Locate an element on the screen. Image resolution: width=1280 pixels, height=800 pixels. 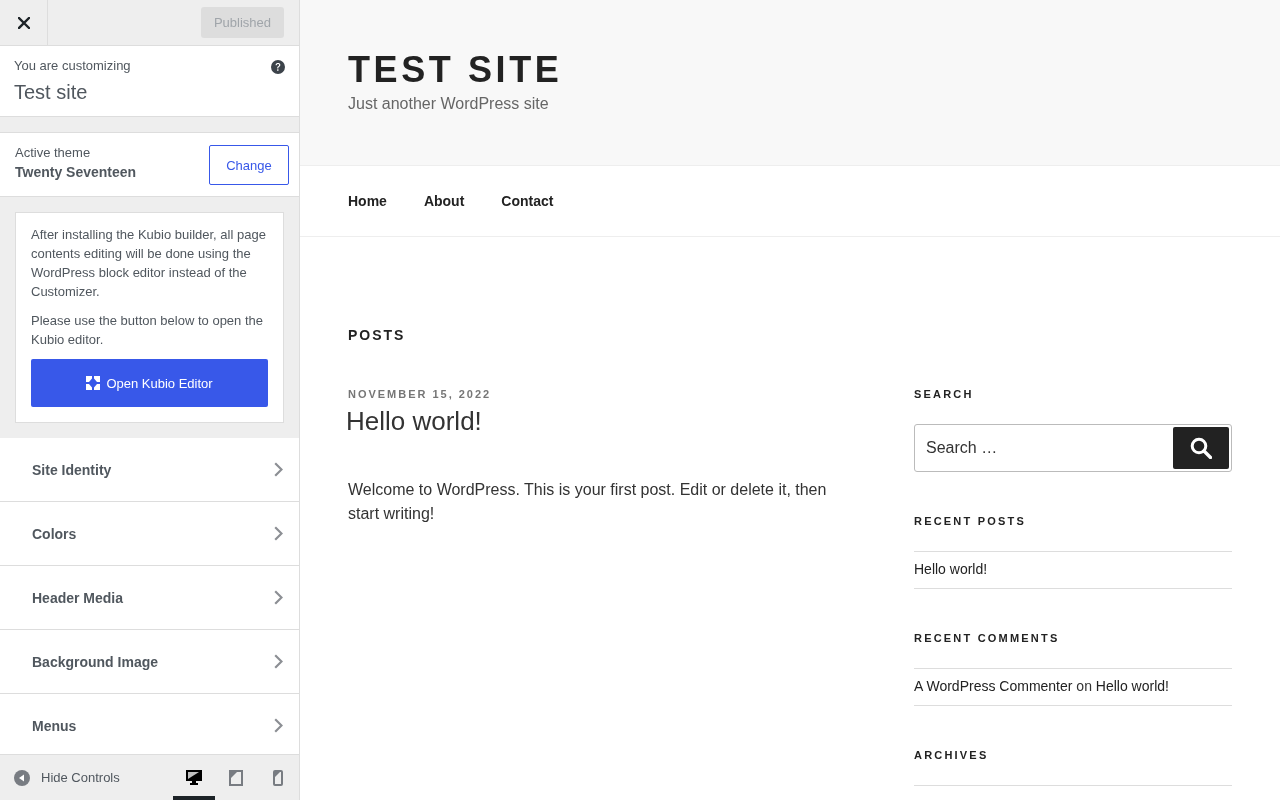
post-date: NOVEMBER 15, 2022 is located at coordinates (420, 394).